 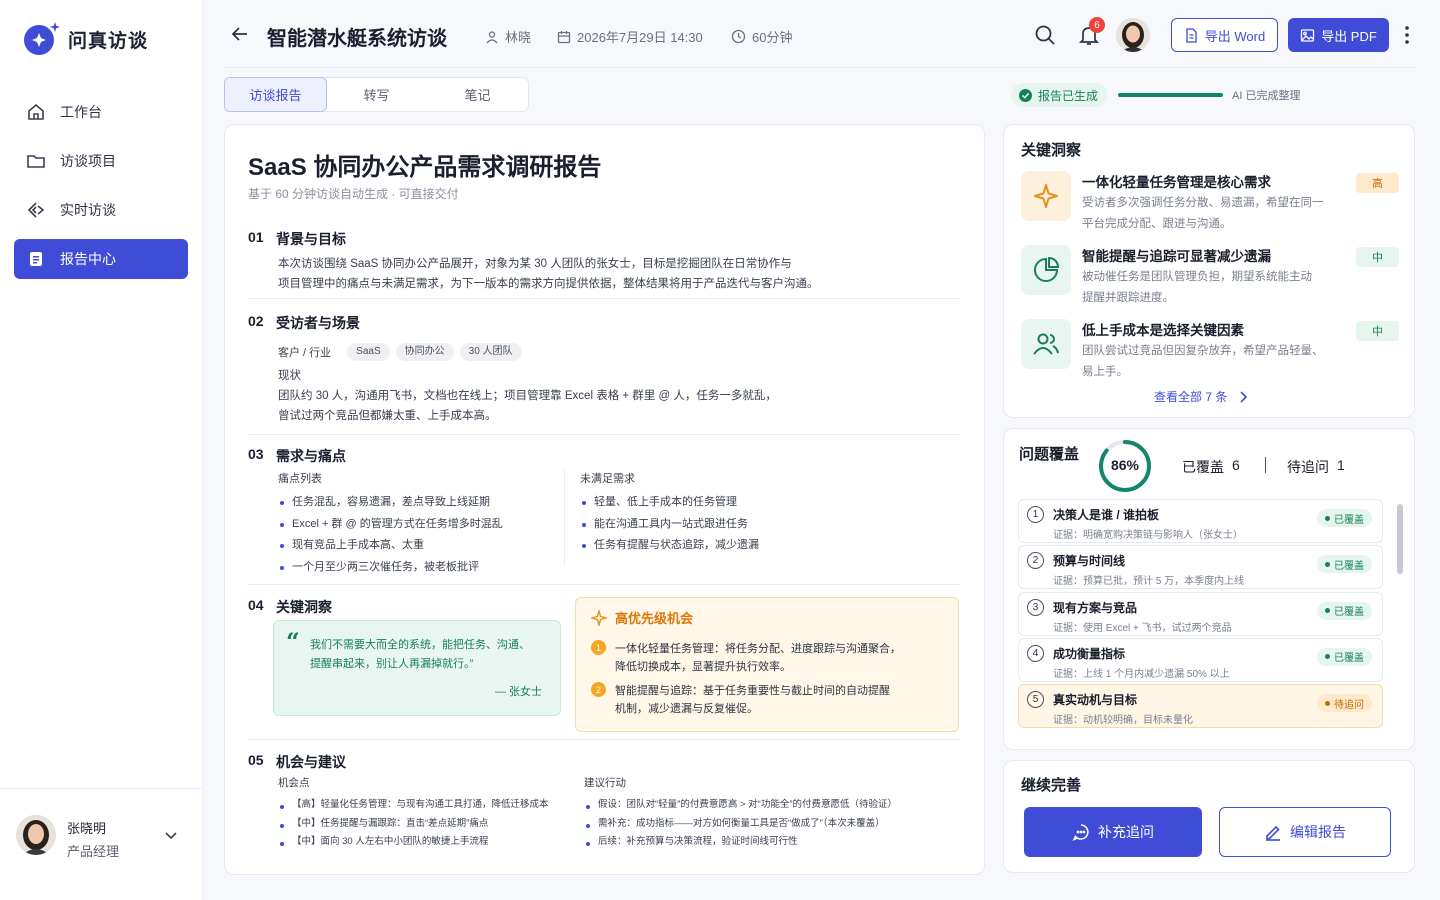 What do you see at coordinates (1035, 653) in the screenshot?
I see `question-number: 4` at bounding box center [1035, 653].